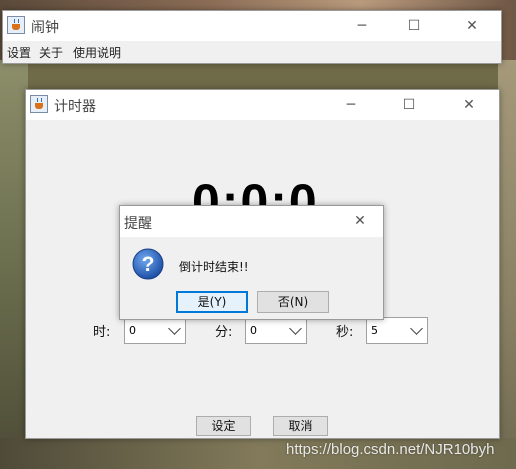 This screenshot has width=516, height=469. I want to click on set-button: 设定, so click(223, 426).